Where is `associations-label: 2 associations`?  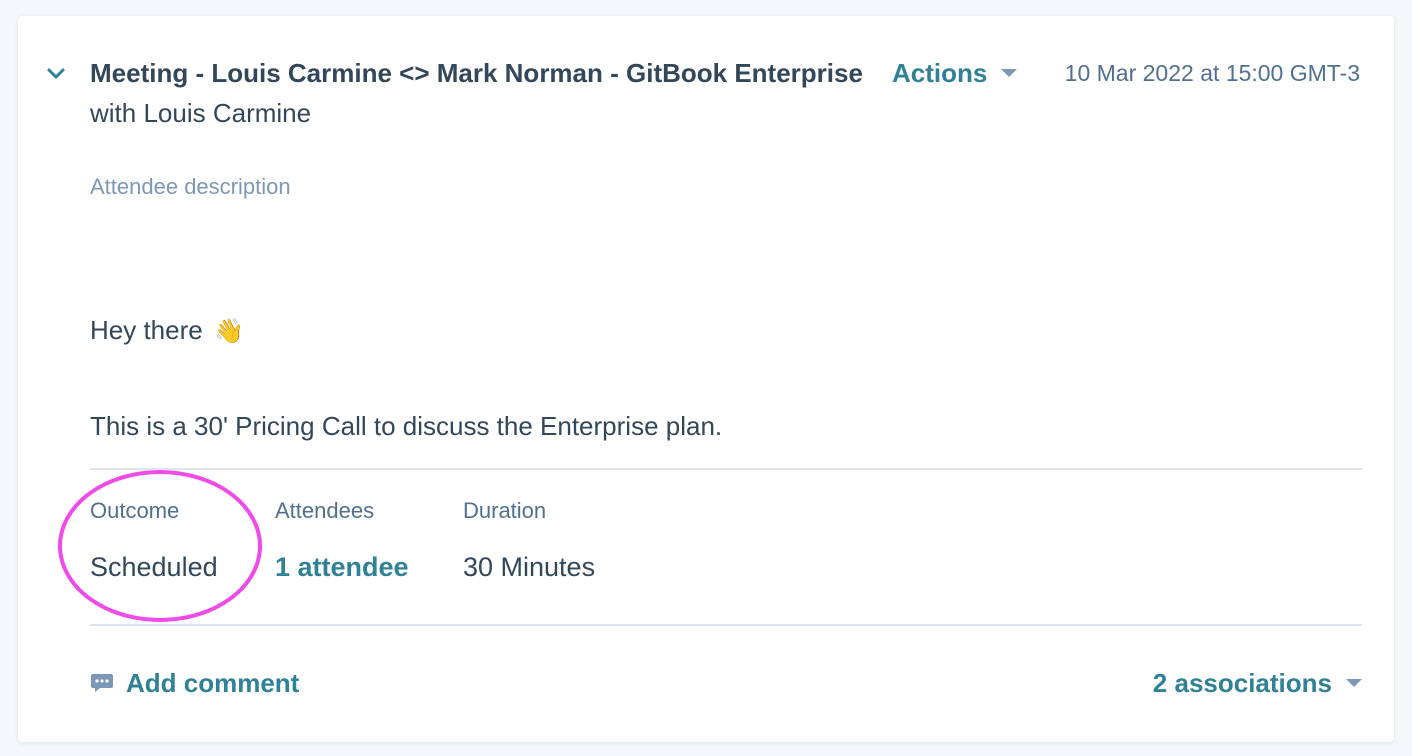 associations-label: 2 associations is located at coordinates (1242, 683).